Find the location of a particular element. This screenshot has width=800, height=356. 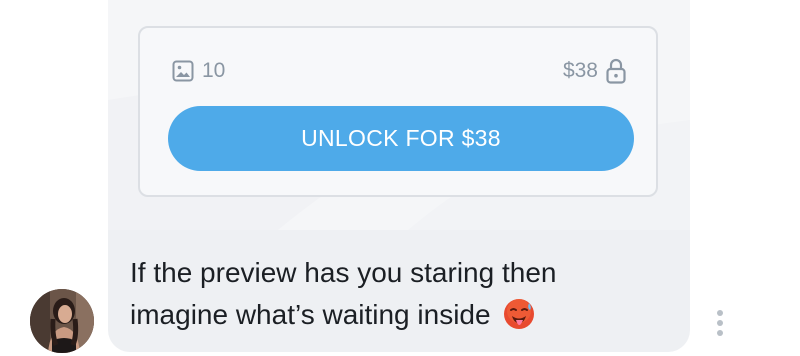

media-count: 10 is located at coordinates (198, 71).